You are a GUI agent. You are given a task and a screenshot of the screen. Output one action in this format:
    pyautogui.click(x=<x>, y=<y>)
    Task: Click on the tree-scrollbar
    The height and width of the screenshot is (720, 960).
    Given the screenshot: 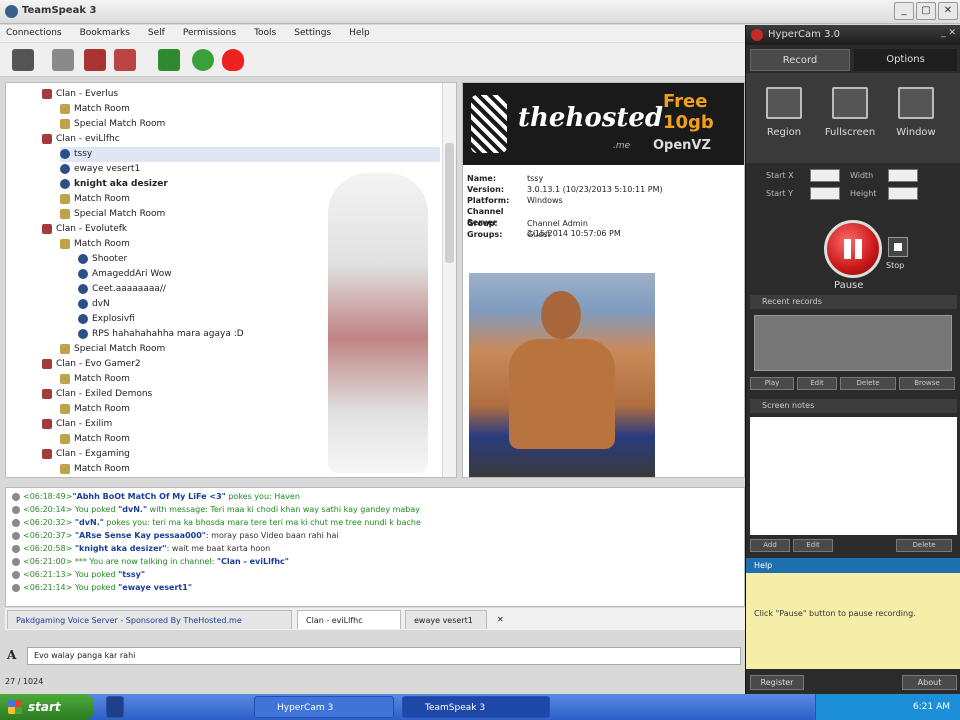 What is the action you would take?
    pyautogui.click(x=449, y=280)
    